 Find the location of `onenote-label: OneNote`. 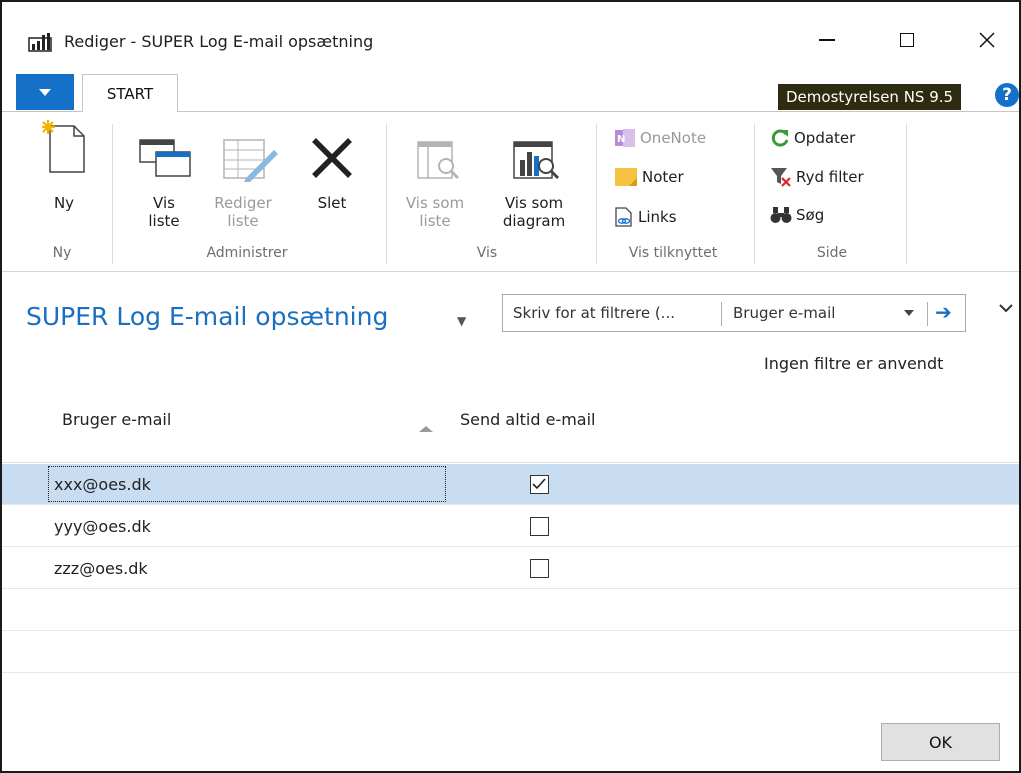

onenote-label: OneNote is located at coordinates (673, 138).